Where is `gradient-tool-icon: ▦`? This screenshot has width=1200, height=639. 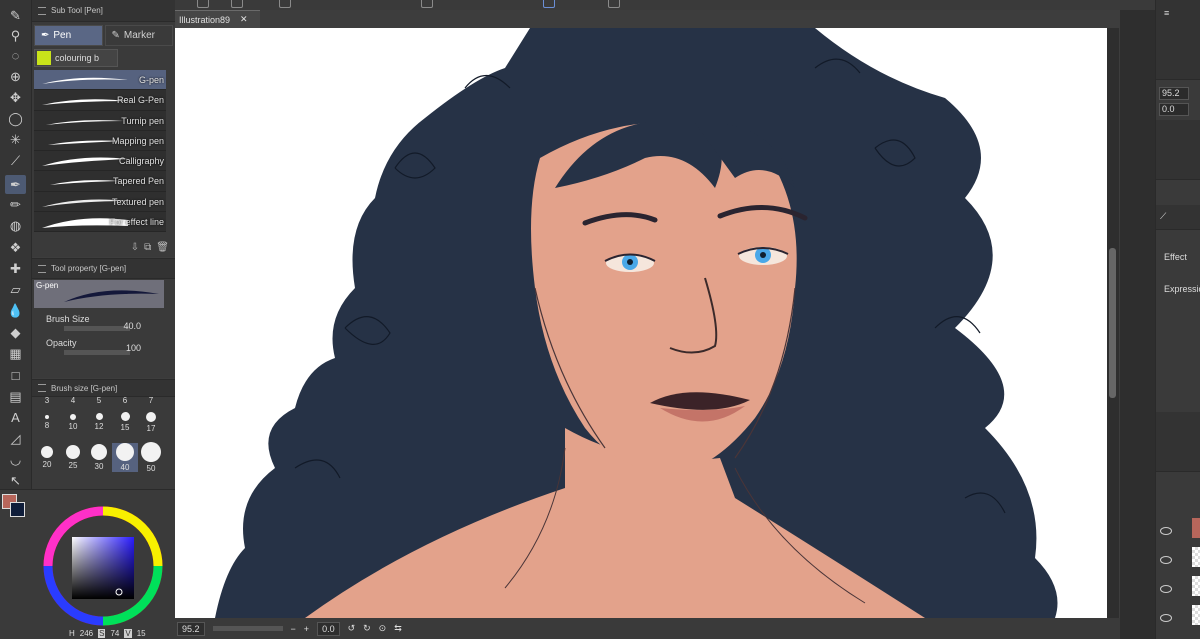
gradient-tool-icon: ▦ is located at coordinates (15, 353).